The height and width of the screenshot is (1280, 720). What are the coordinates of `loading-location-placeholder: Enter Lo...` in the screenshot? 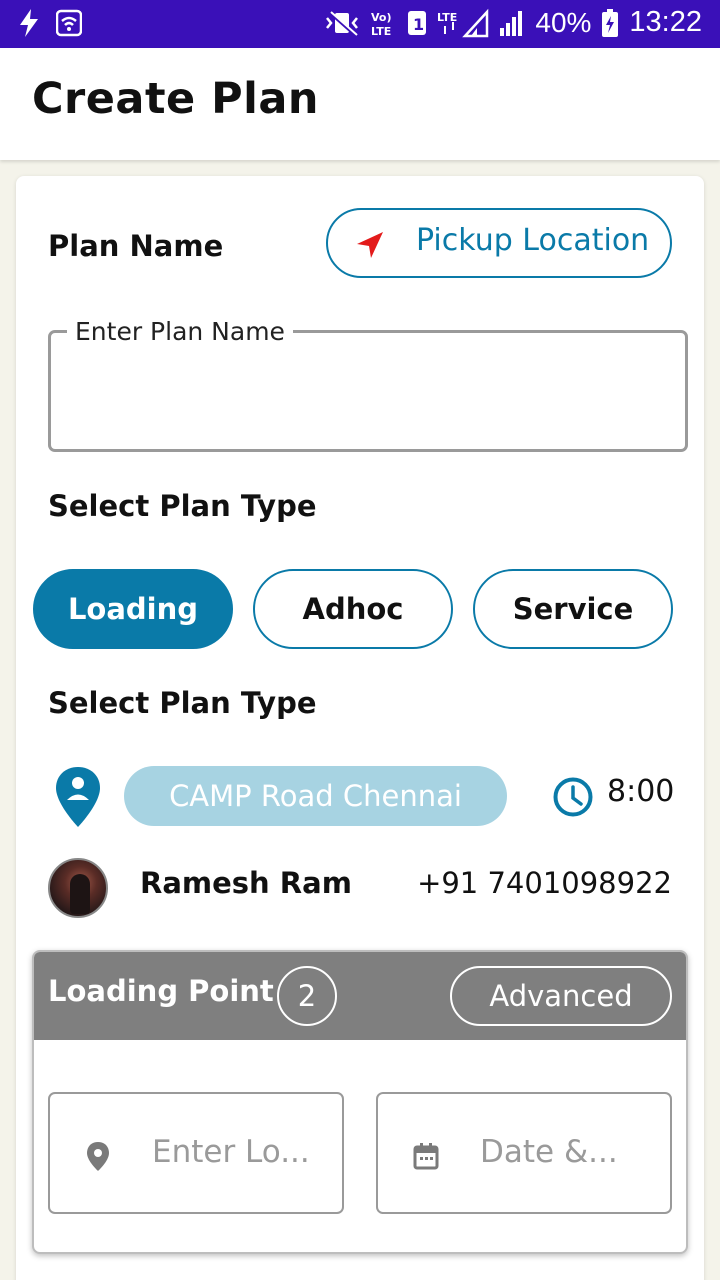 It's located at (231, 1152).